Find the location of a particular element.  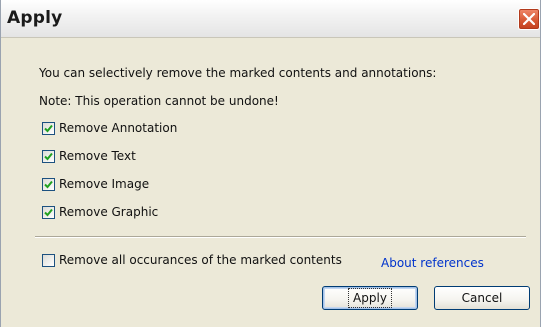

checkbox-remove-annotation is located at coordinates (48, 128).